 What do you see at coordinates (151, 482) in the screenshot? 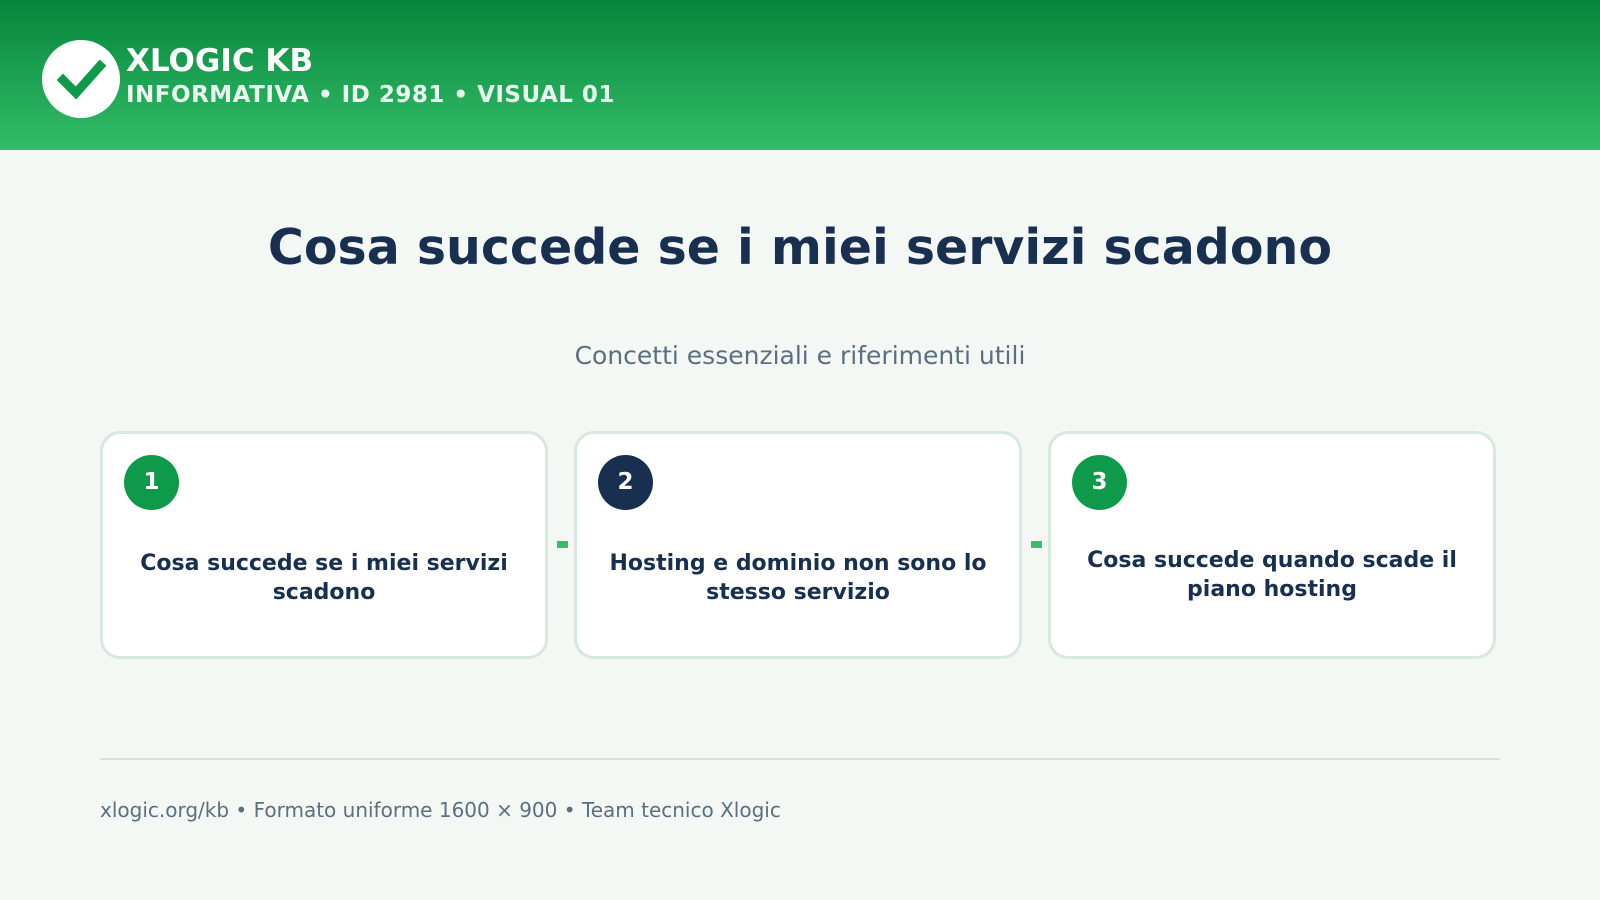
I see `step-number-badge: 1` at bounding box center [151, 482].